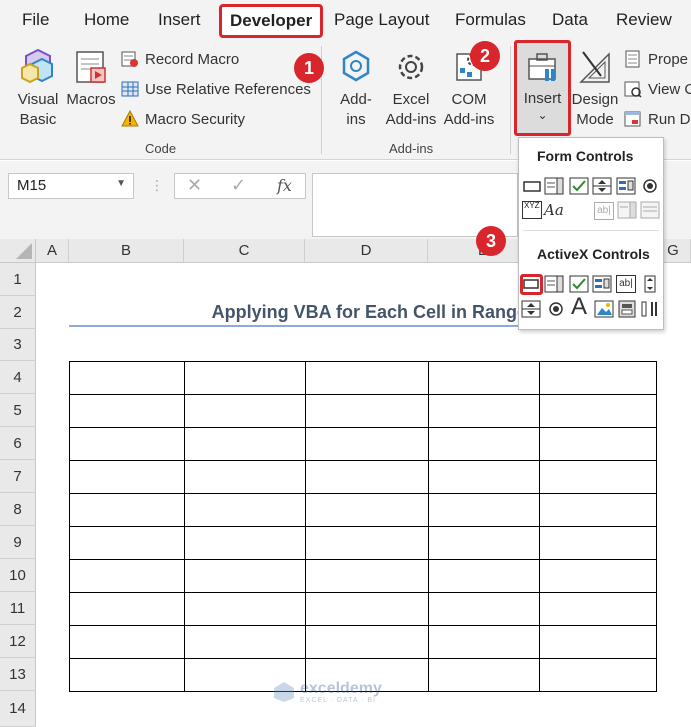 The height and width of the screenshot is (727, 691). What do you see at coordinates (238, 185) in the screenshot?
I see `enter-check-icon: ✓` at bounding box center [238, 185].